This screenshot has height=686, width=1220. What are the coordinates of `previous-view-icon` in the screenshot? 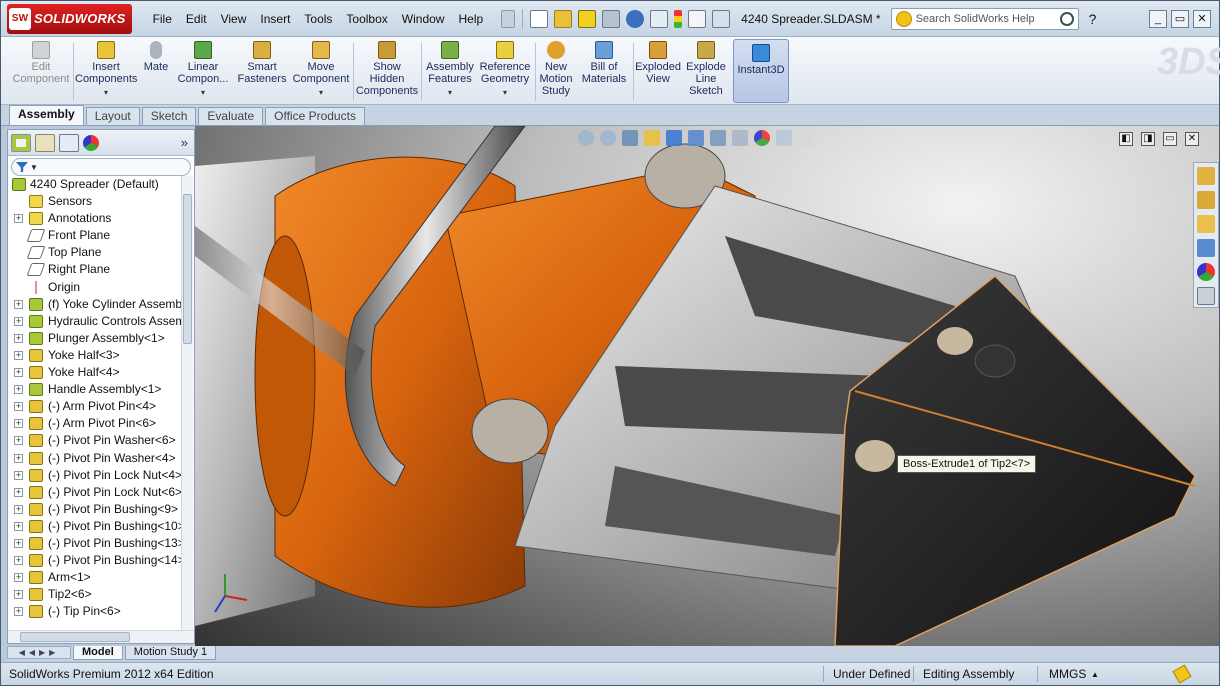 It's located at (630, 138).